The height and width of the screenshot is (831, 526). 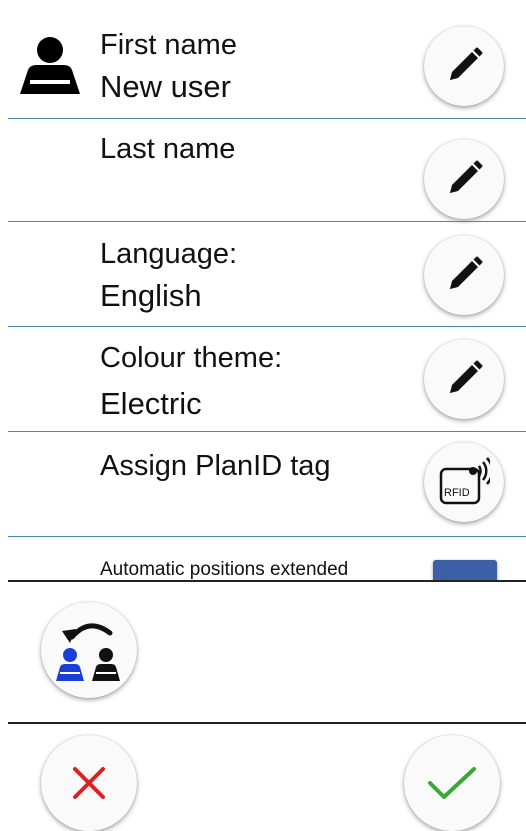 I want to click on confirm-button, so click(x=452, y=783).